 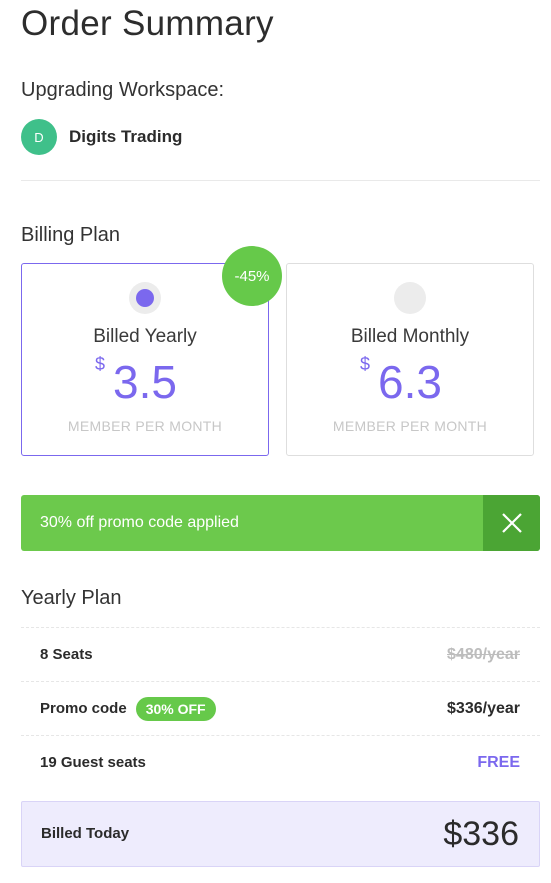 I want to click on billing-plan-label: Billing Plan, so click(x=70, y=235).